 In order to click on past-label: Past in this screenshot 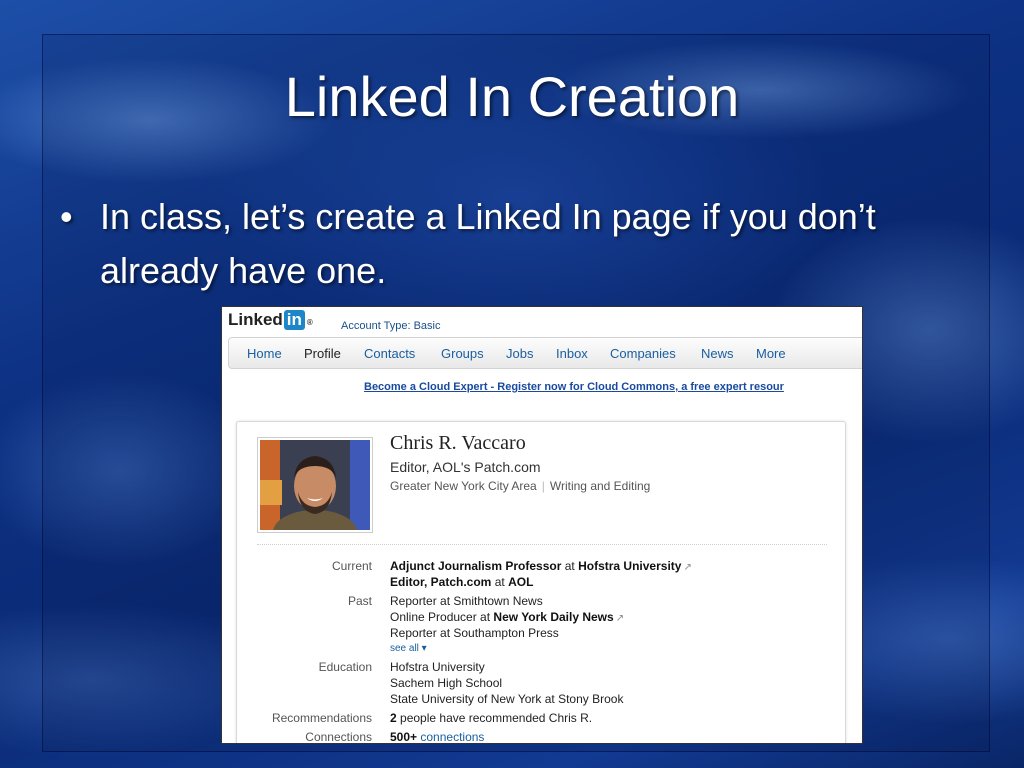, I will do `click(359, 601)`.